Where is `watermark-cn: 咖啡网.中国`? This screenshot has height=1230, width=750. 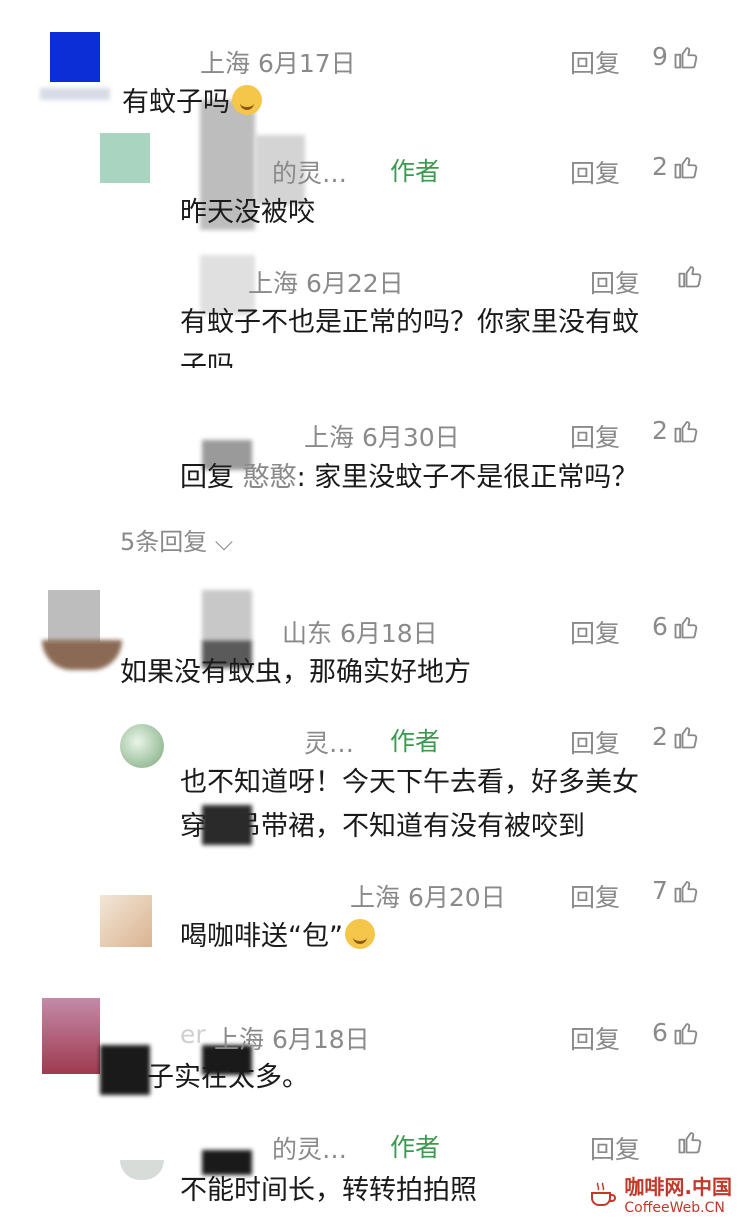 watermark-cn: 咖啡网.中国 is located at coordinates (678, 1187).